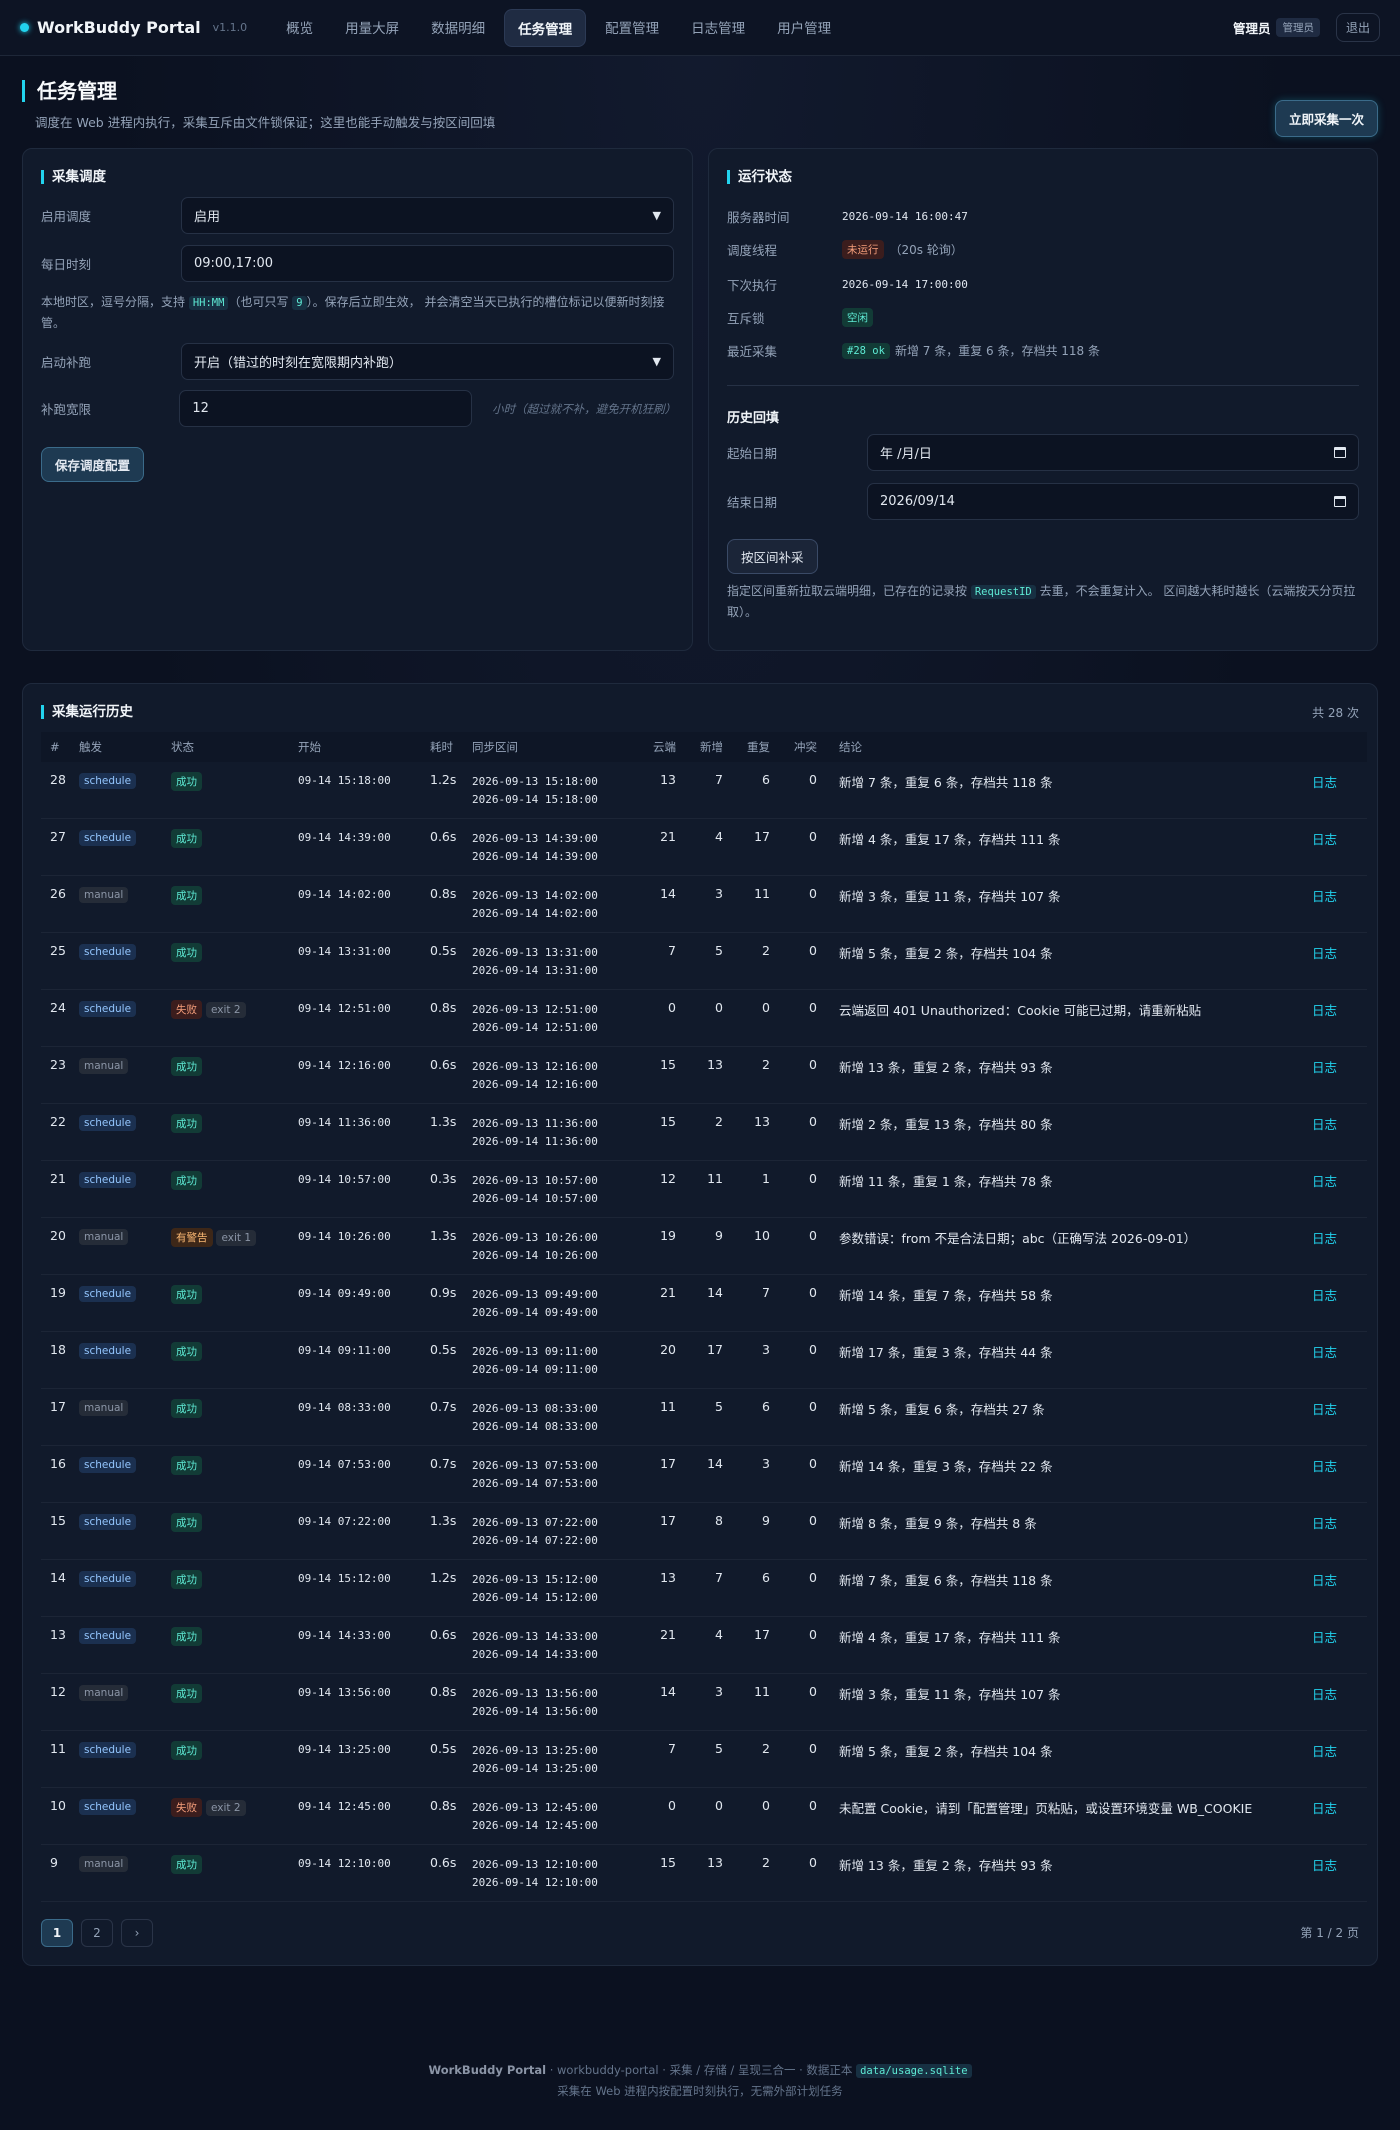  What do you see at coordinates (125, 1863) in the screenshot?
I see `trigger-cell: manual` at bounding box center [125, 1863].